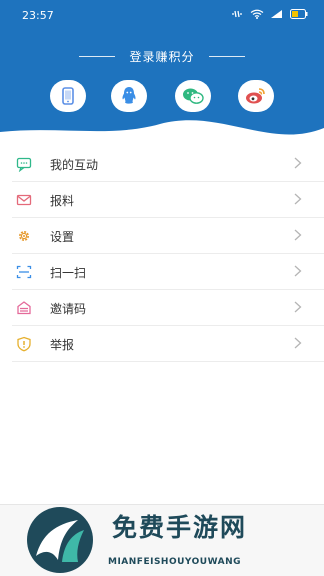 The height and width of the screenshot is (576, 324). Describe the element at coordinates (74, 165) in the screenshot. I see `menu-item-label: 我的互动` at that location.